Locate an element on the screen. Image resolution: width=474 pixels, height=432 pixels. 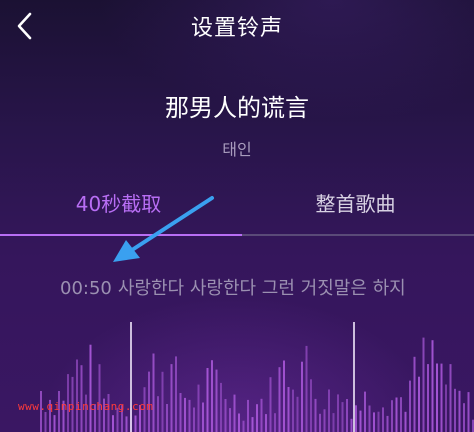
song-title: 那男人的谎言 is located at coordinates (237, 108).